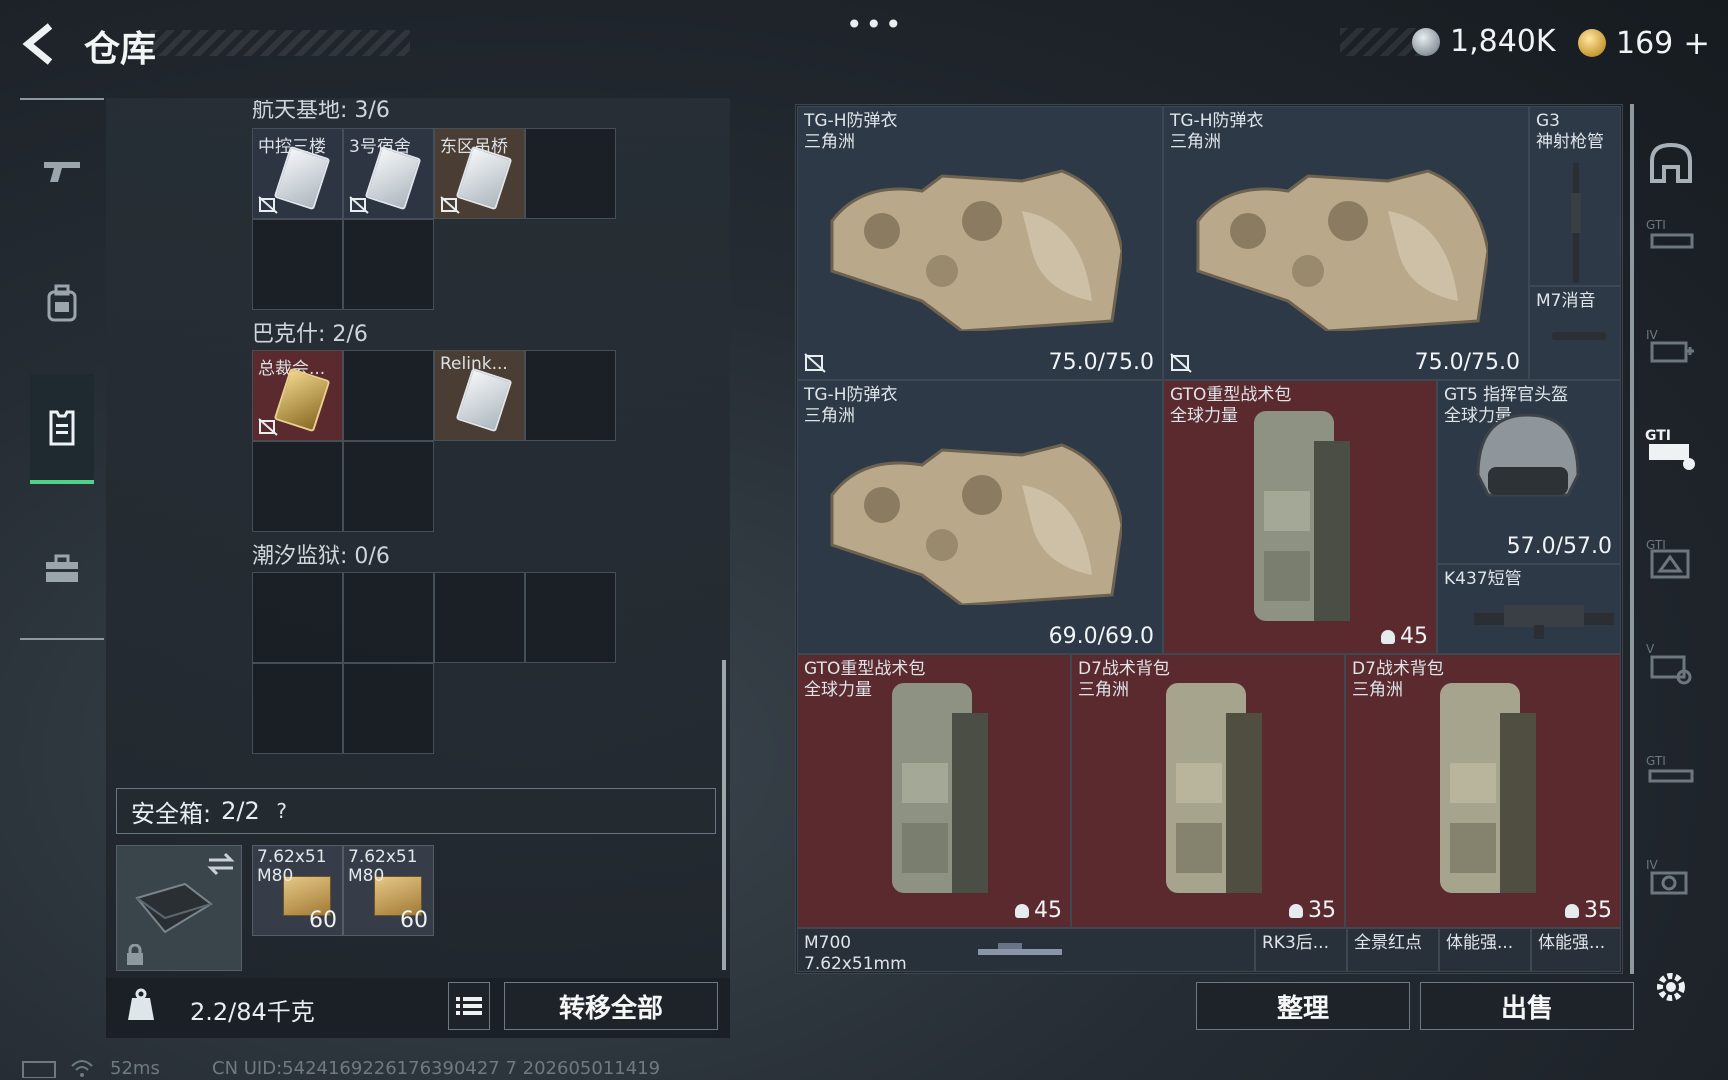 The height and width of the screenshot is (1080, 1728). I want to click on add-gold-button: +, so click(1696, 43).